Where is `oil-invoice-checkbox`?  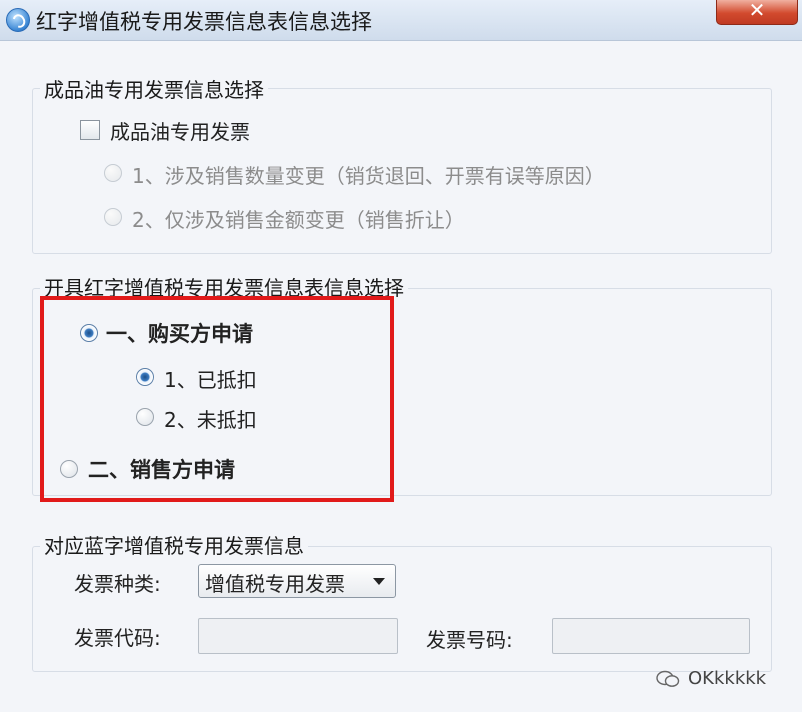
oil-invoice-checkbox is located at coordinates (90, 130).